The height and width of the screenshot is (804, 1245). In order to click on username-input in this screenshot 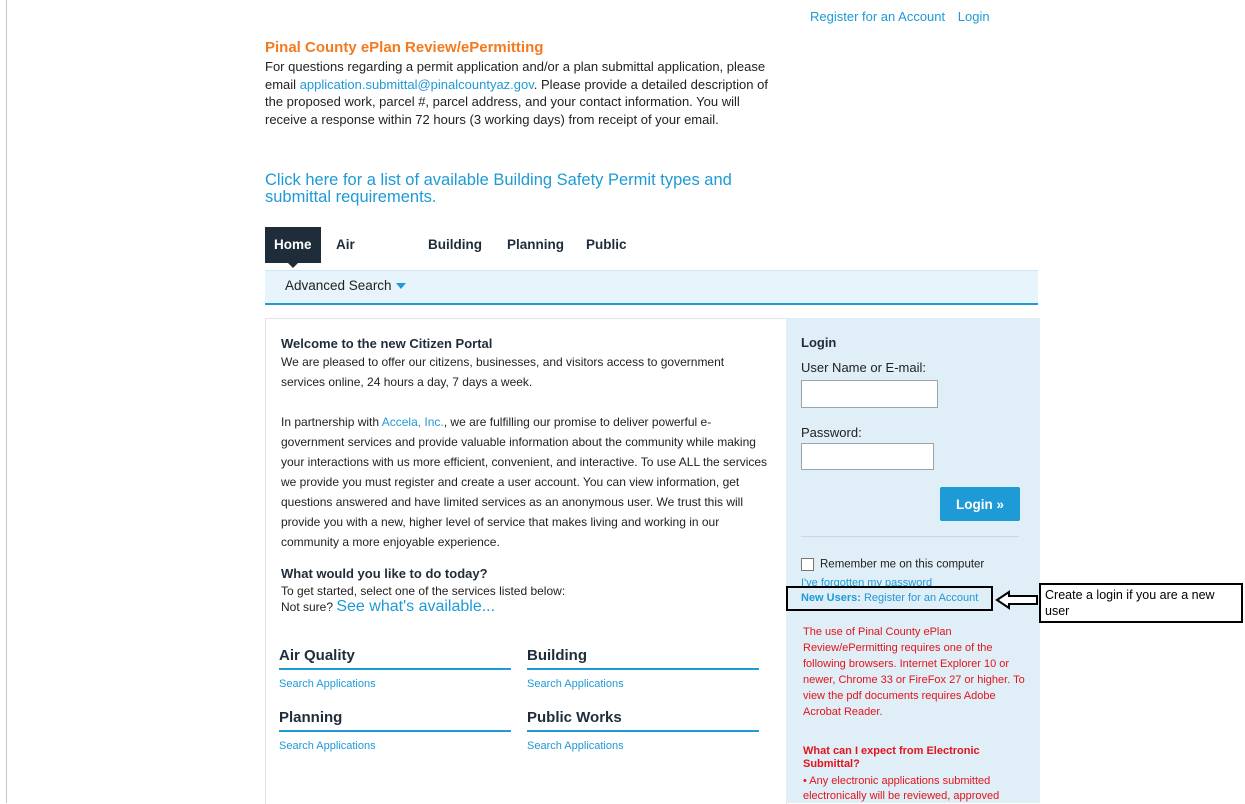, I will do `click(869, 394)`.